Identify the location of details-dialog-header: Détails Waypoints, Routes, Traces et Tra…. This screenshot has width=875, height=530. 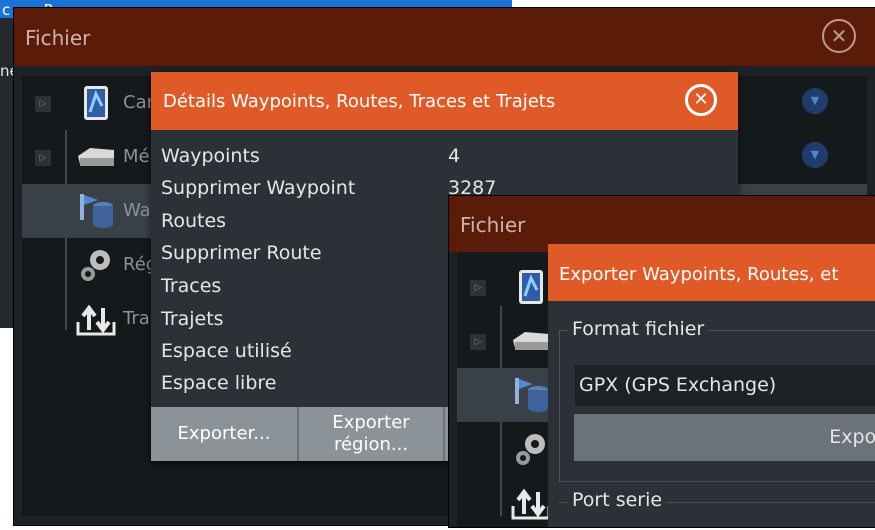
(444, 101).